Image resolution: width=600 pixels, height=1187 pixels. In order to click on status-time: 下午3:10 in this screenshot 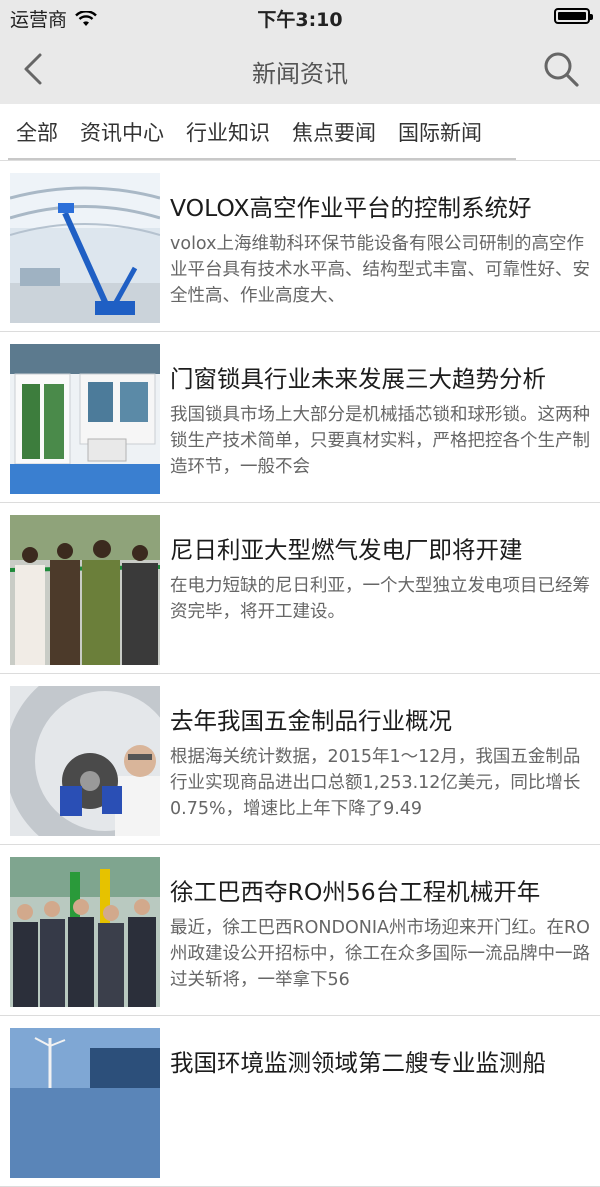, I will do `click(300, 20)`.